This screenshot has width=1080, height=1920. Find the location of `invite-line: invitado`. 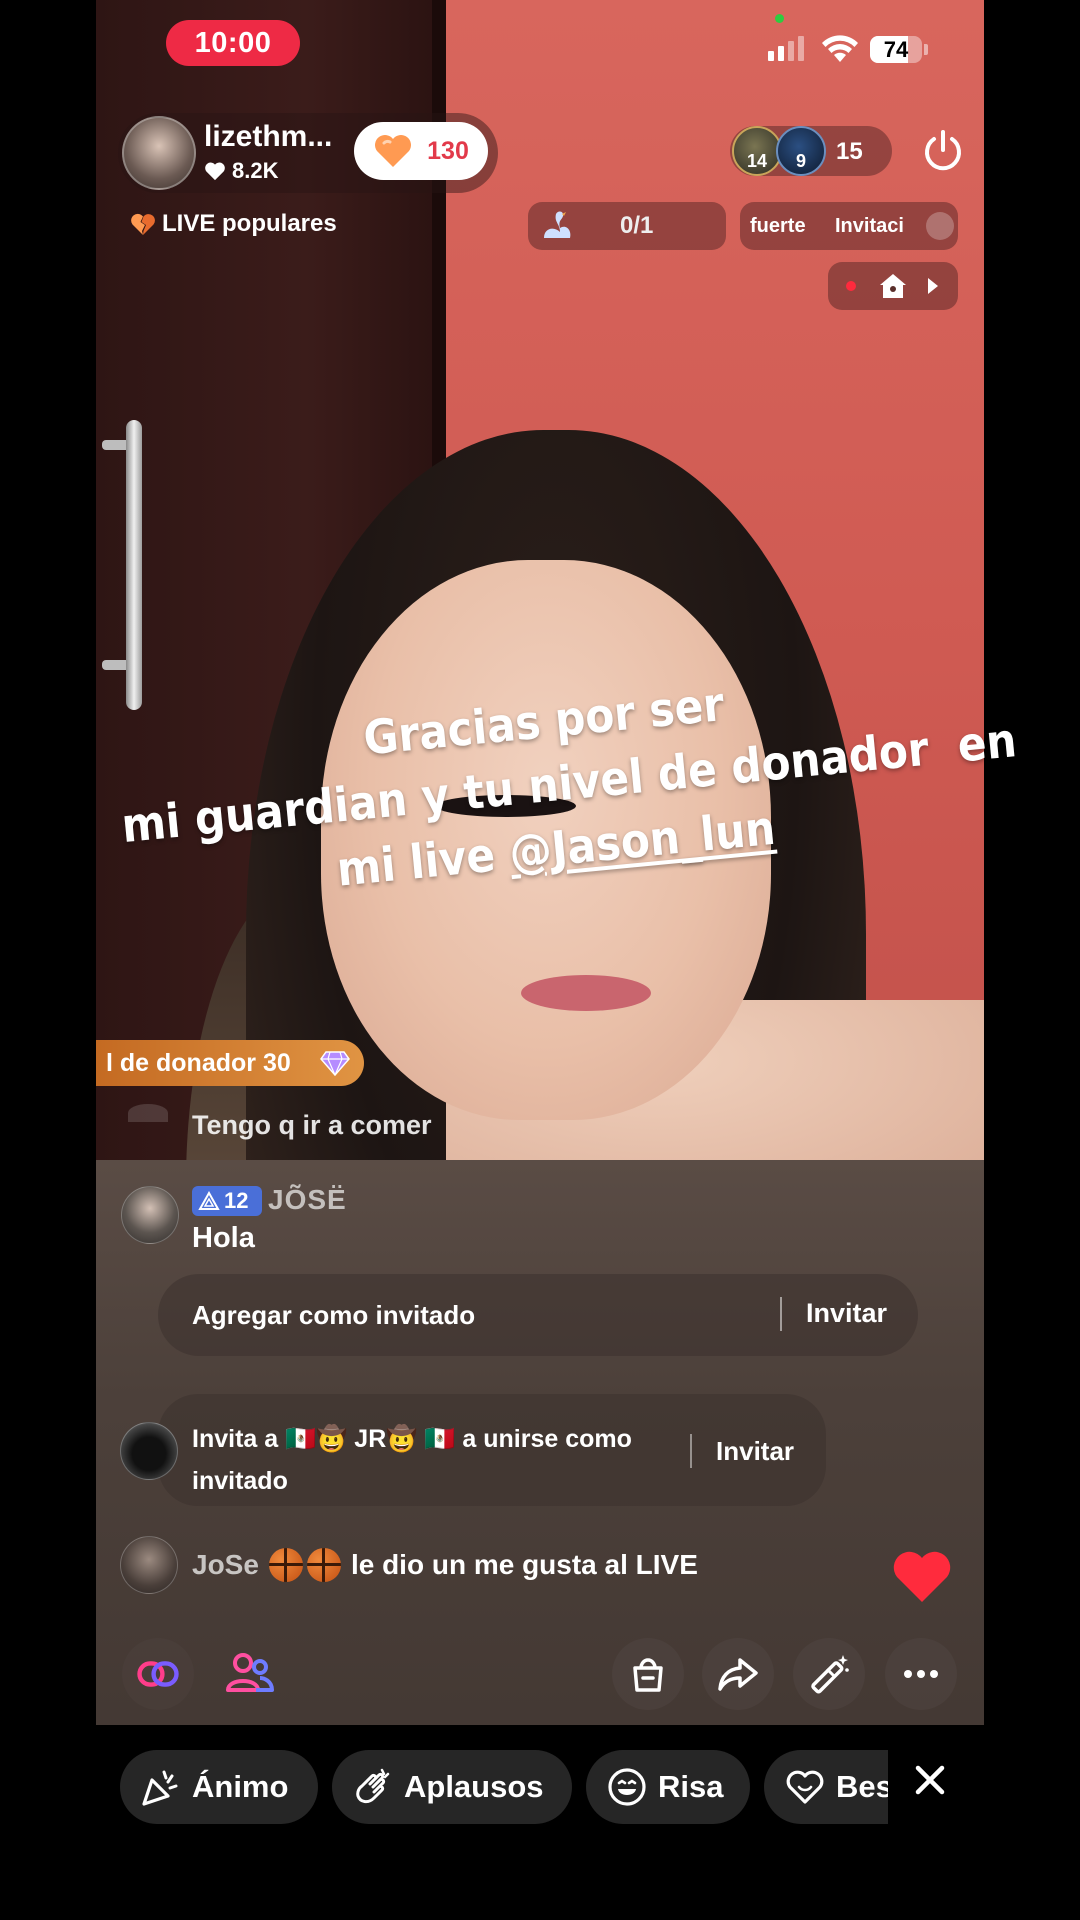

invite-line: invitado is located at coordinates (240, 1481).